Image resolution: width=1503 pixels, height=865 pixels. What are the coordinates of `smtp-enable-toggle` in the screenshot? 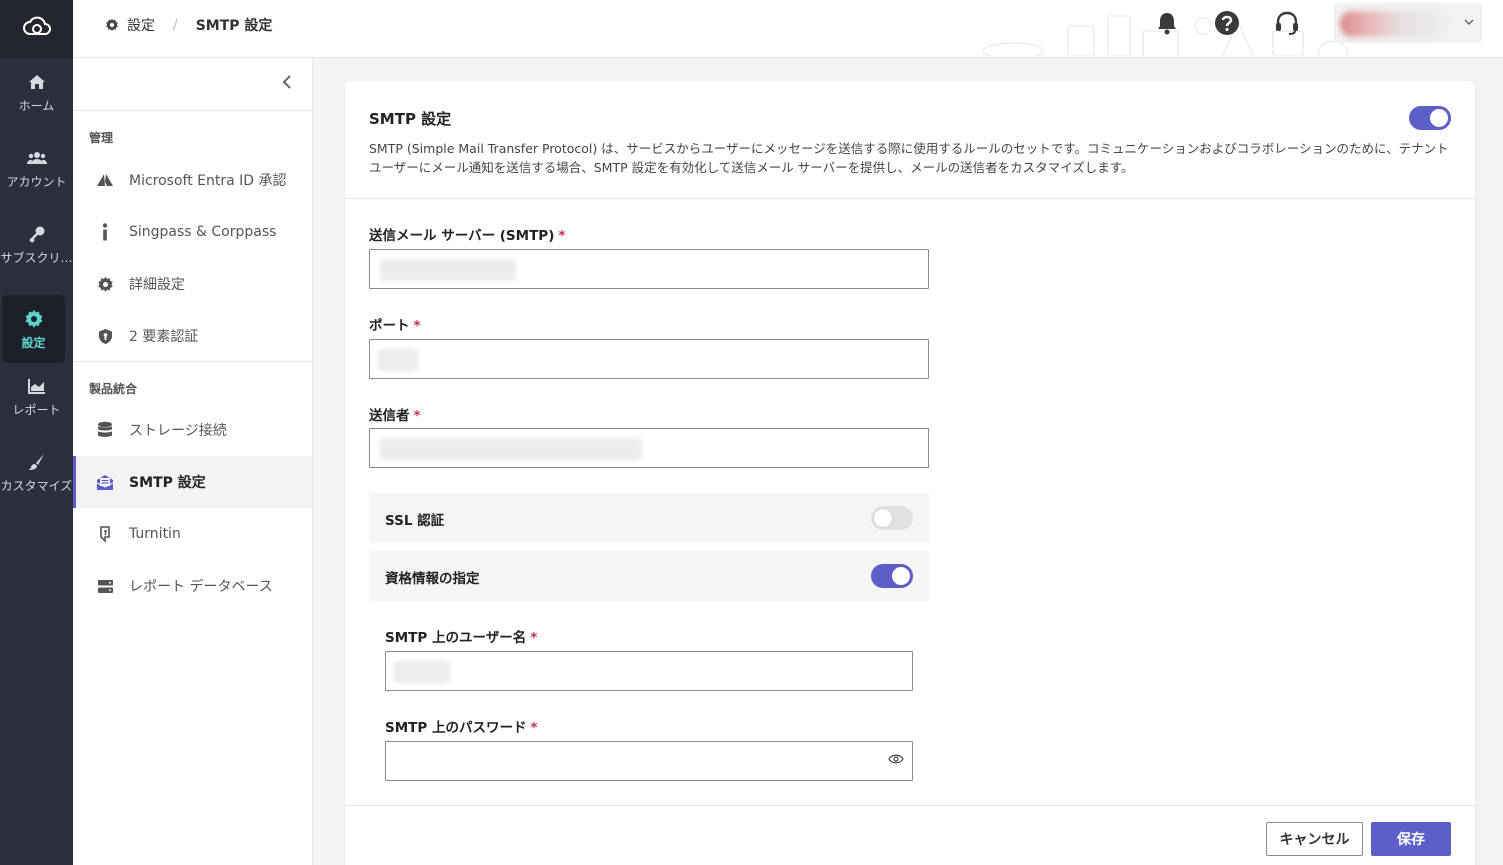 It's located at (1430, 118).